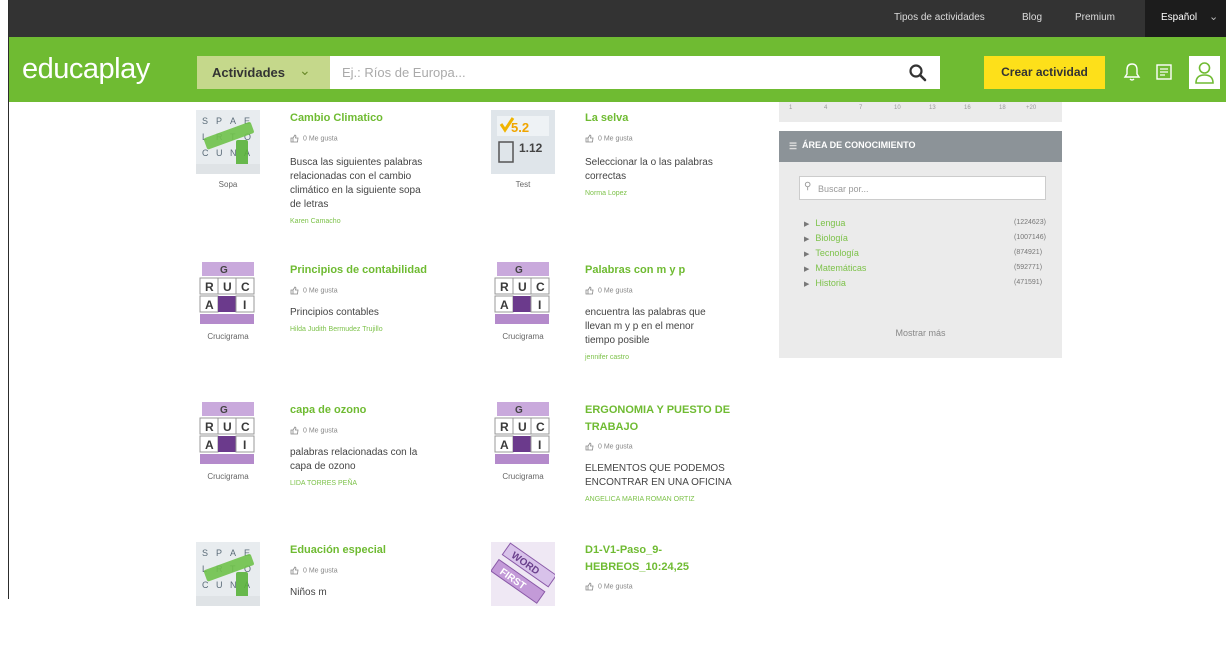 Image resolution: width=1226 pixels, height=672 pixels. Describe the element at coordinates (611, 427) in the screenshot. I see `activity-title-line2: TRABAJO` at that location.